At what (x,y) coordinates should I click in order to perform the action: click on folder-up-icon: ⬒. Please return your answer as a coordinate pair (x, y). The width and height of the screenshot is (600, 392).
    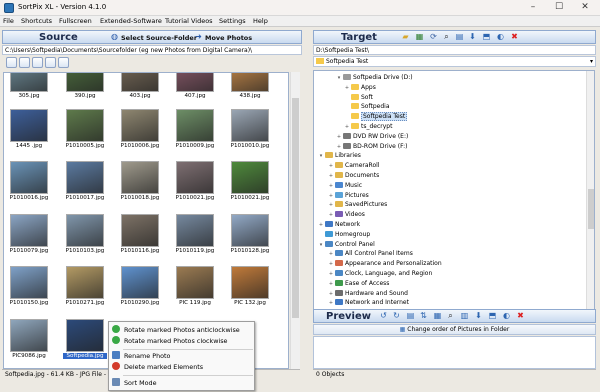
    Looking at the image, I should click on (486, 37).